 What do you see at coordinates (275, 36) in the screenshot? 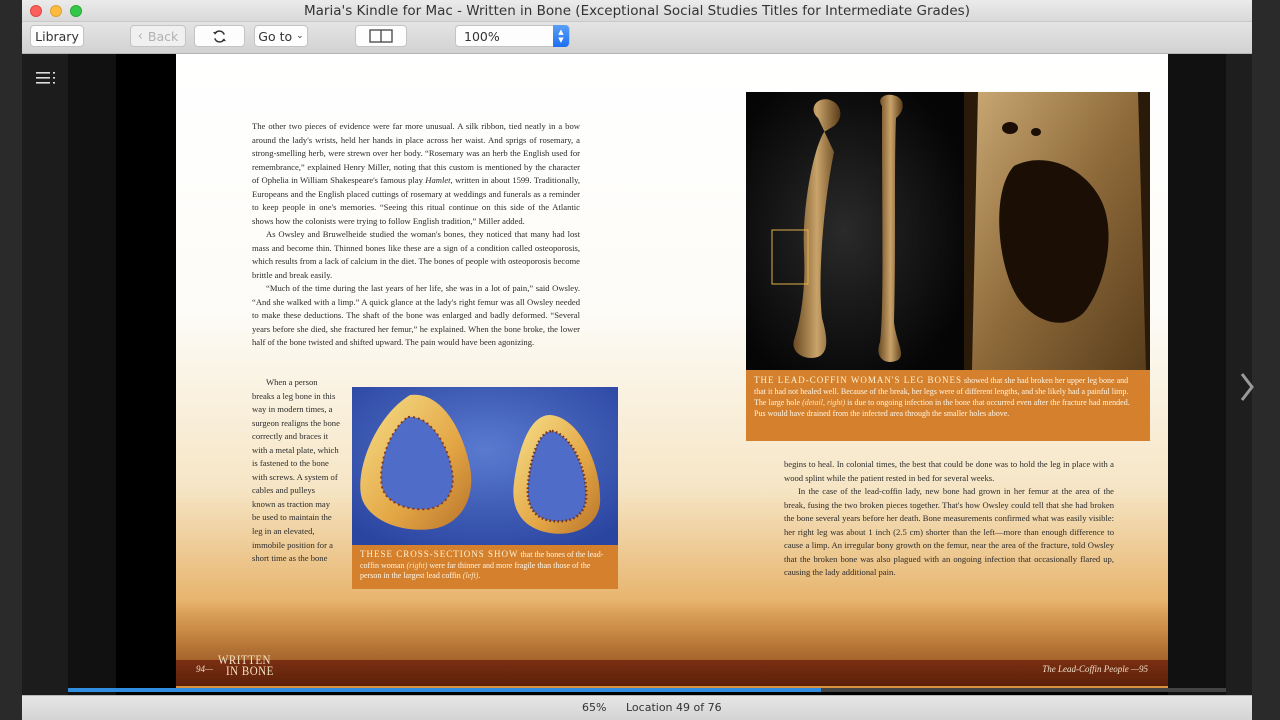
I see `goto-label: Go to` at bounding box center [275, 36].